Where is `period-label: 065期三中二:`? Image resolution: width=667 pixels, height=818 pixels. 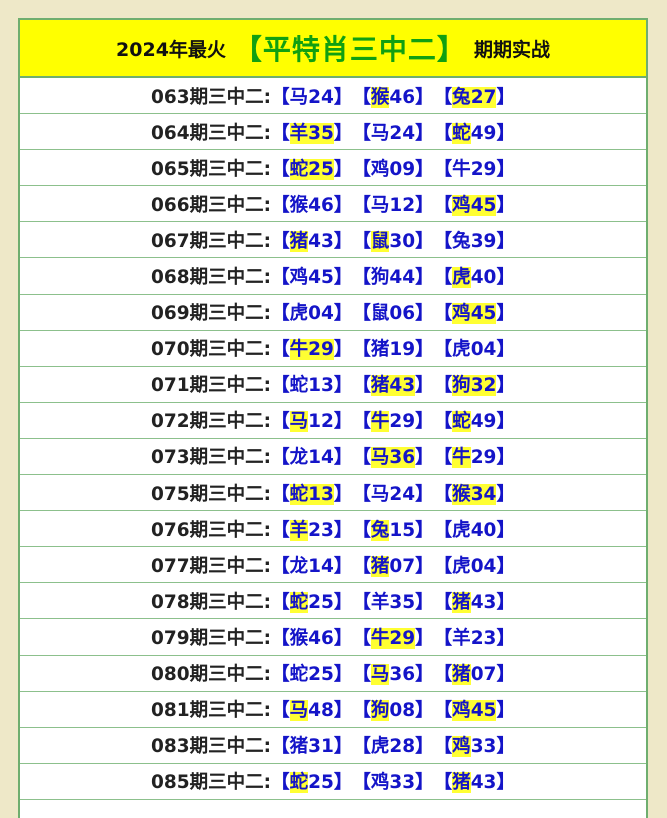
period-label: 065期三中二: is located at coordinates (211, 169).